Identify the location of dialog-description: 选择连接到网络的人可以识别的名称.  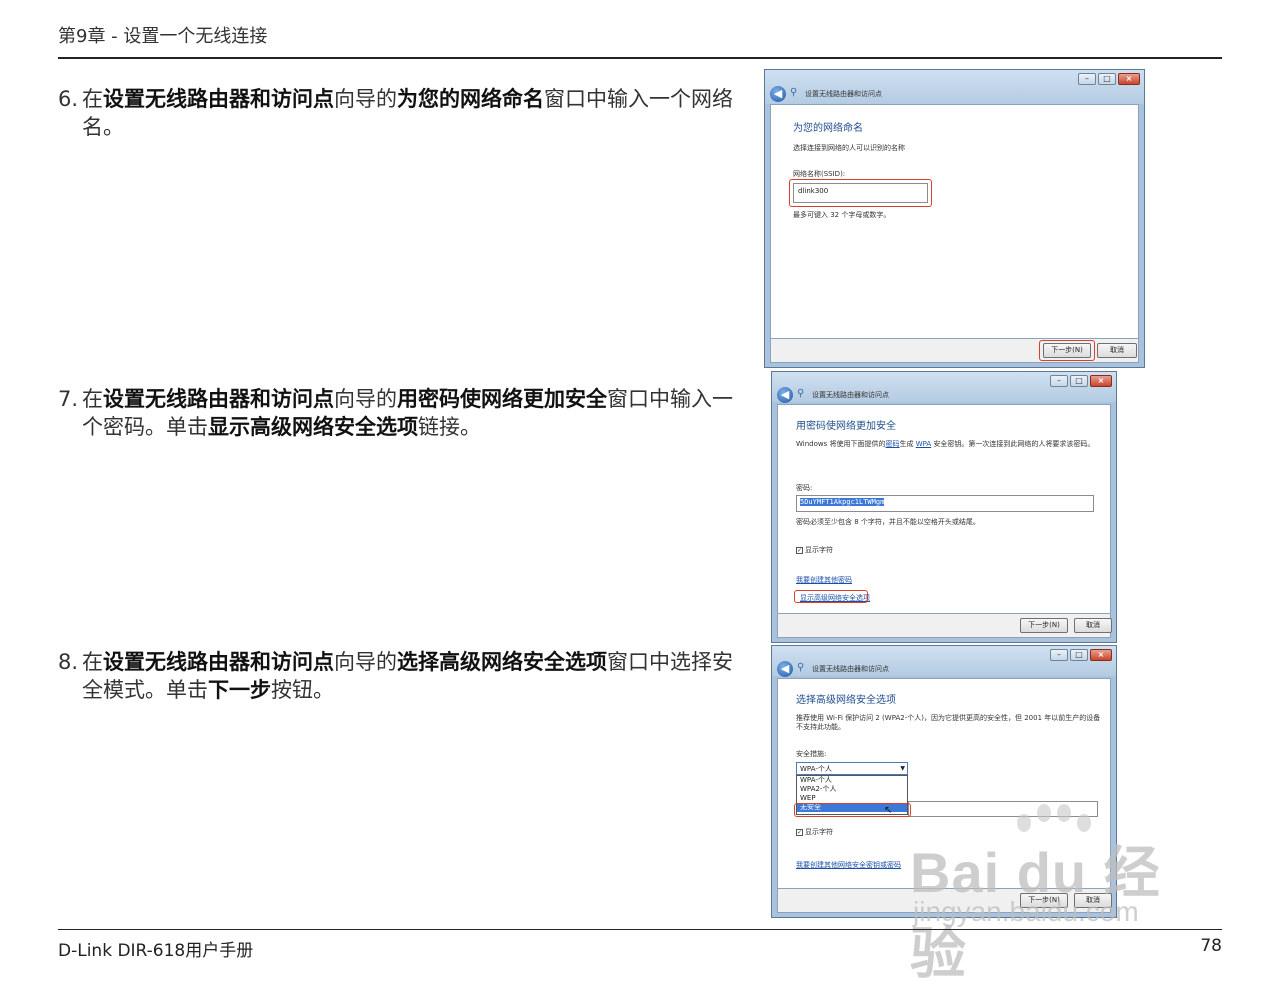
(849, 148).